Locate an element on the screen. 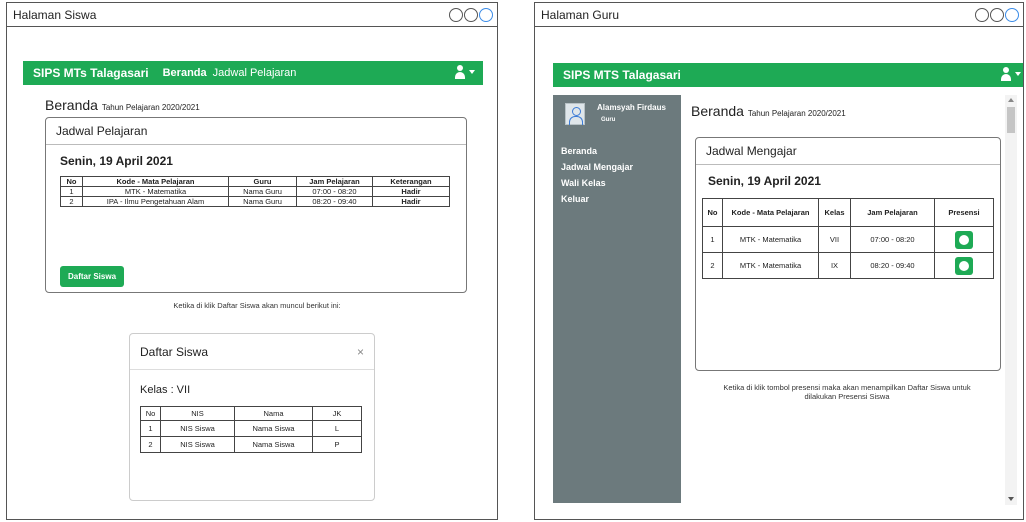 The image size is (1026, 522). table-row: 1 MTK - Matematika VII 07:00 - 08:20 is located at coordinates (848, 239).